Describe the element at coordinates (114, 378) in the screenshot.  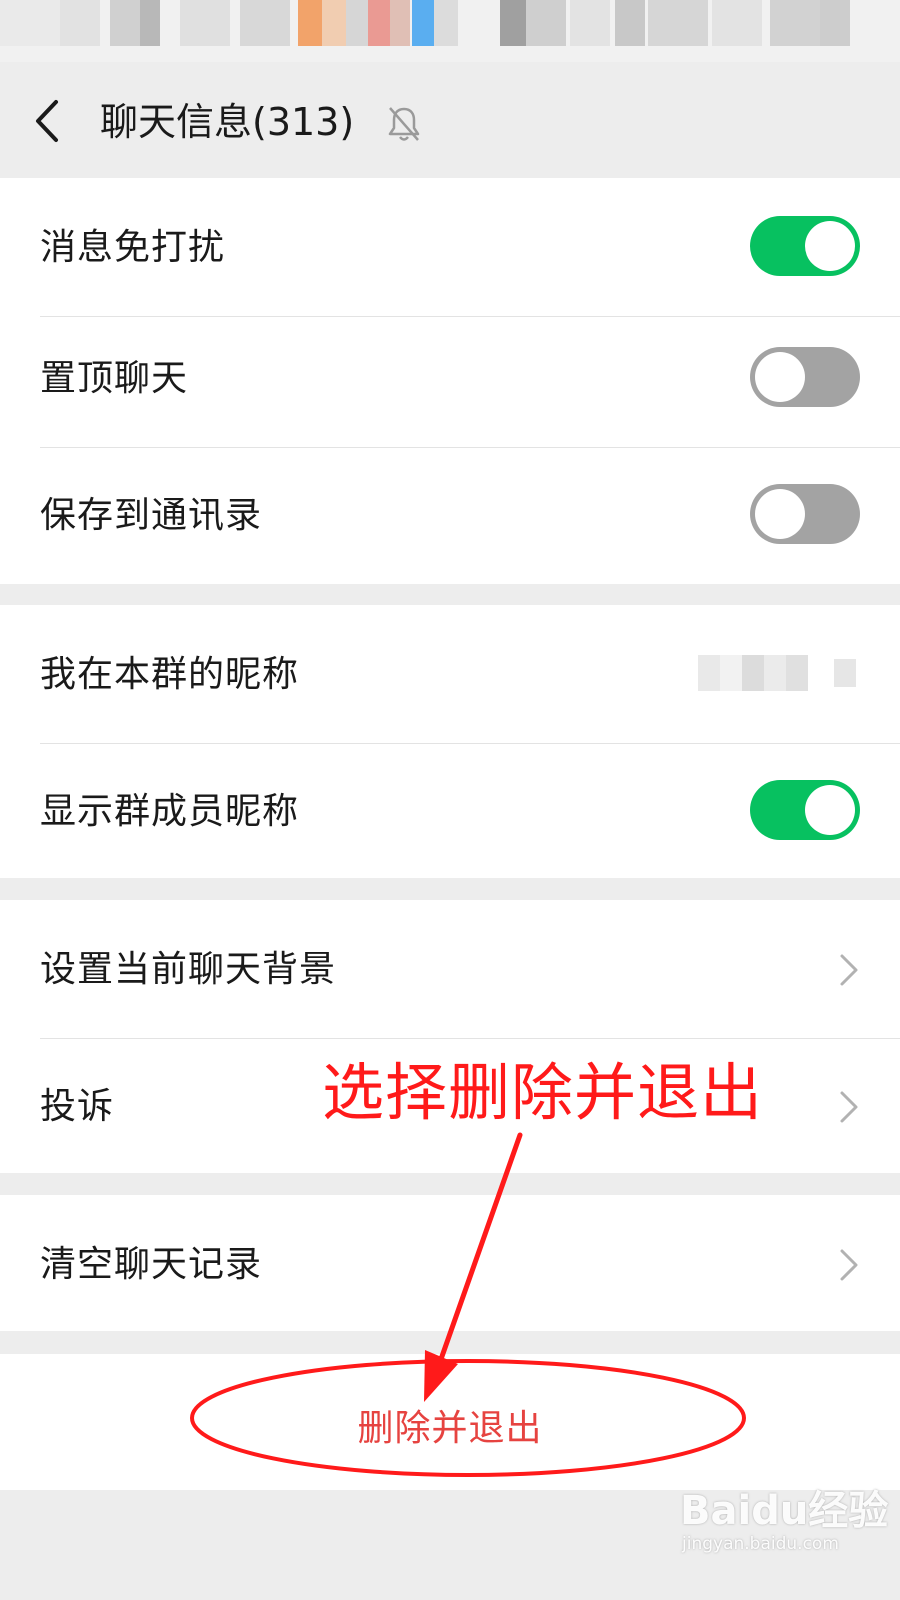
I see `row-label: 置顶聊天` at that location.